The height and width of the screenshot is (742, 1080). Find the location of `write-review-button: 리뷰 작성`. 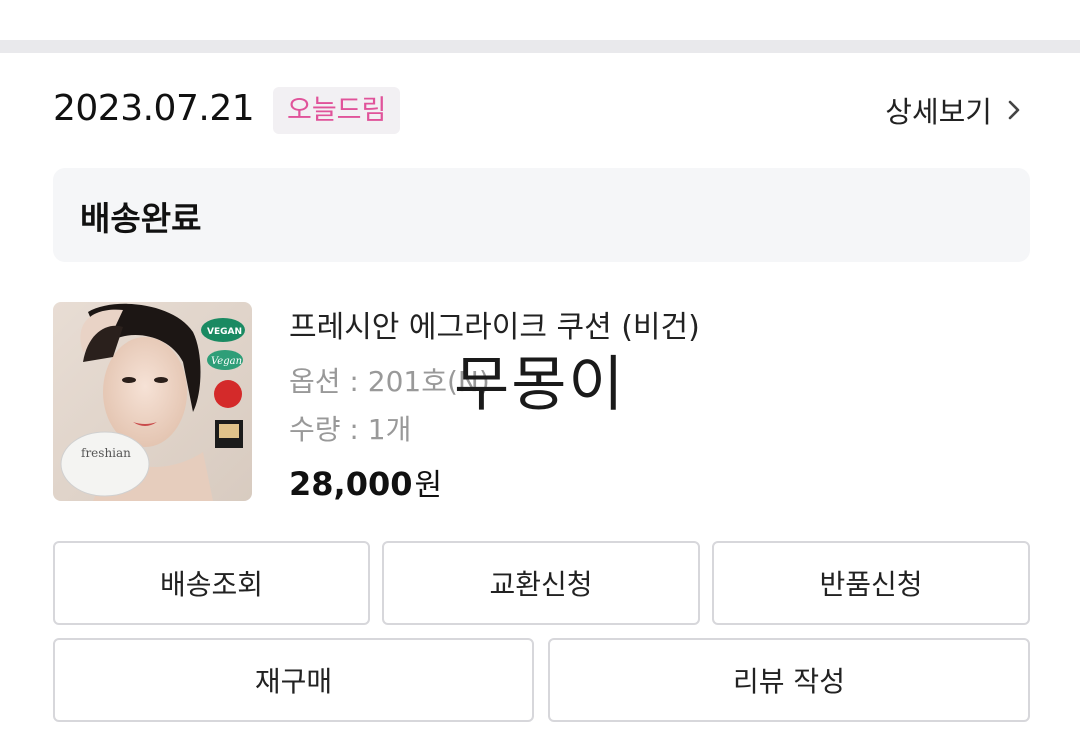

write-review-button: 리뷰 작성 is located at coordinates (789, 680).